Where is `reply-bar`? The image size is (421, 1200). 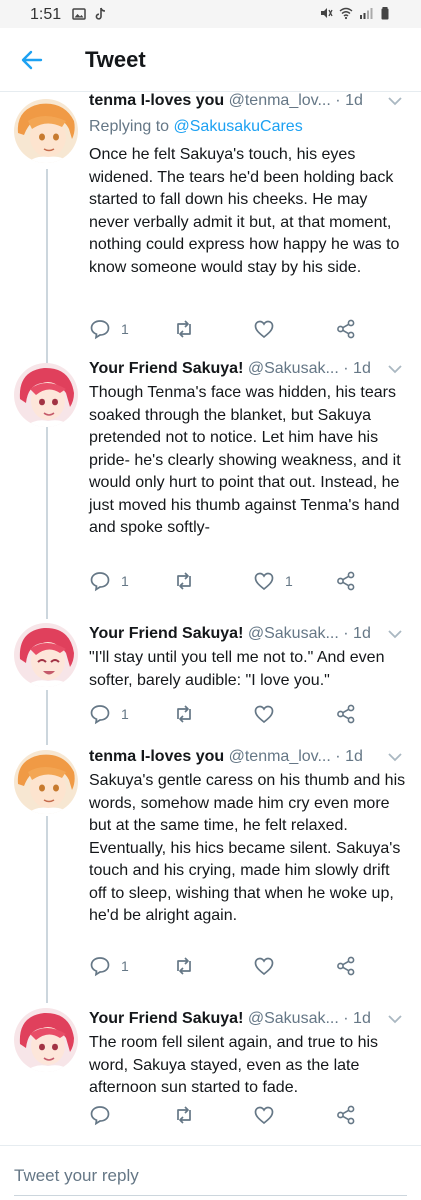
reply-bar is located at coordinates (210, 1172).